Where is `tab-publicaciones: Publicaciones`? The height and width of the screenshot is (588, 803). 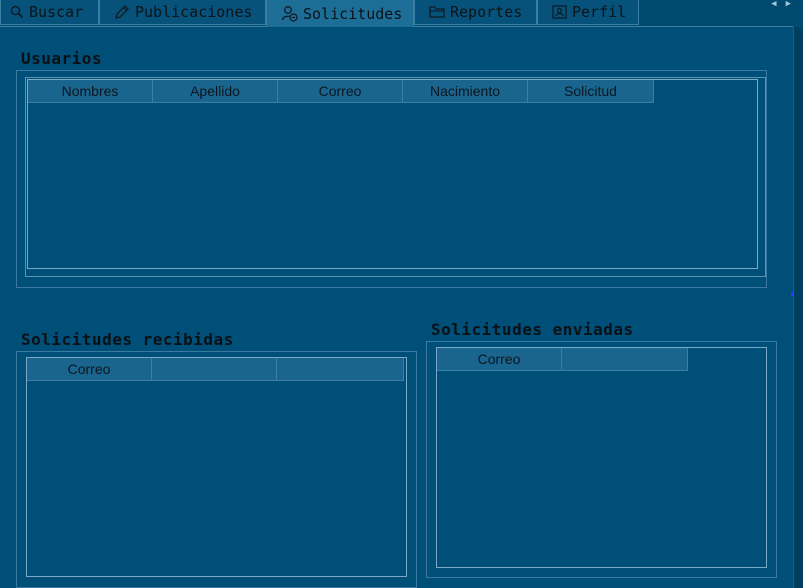 tab-publicaciones: Publicaciones is located at coordinates (182, 12).